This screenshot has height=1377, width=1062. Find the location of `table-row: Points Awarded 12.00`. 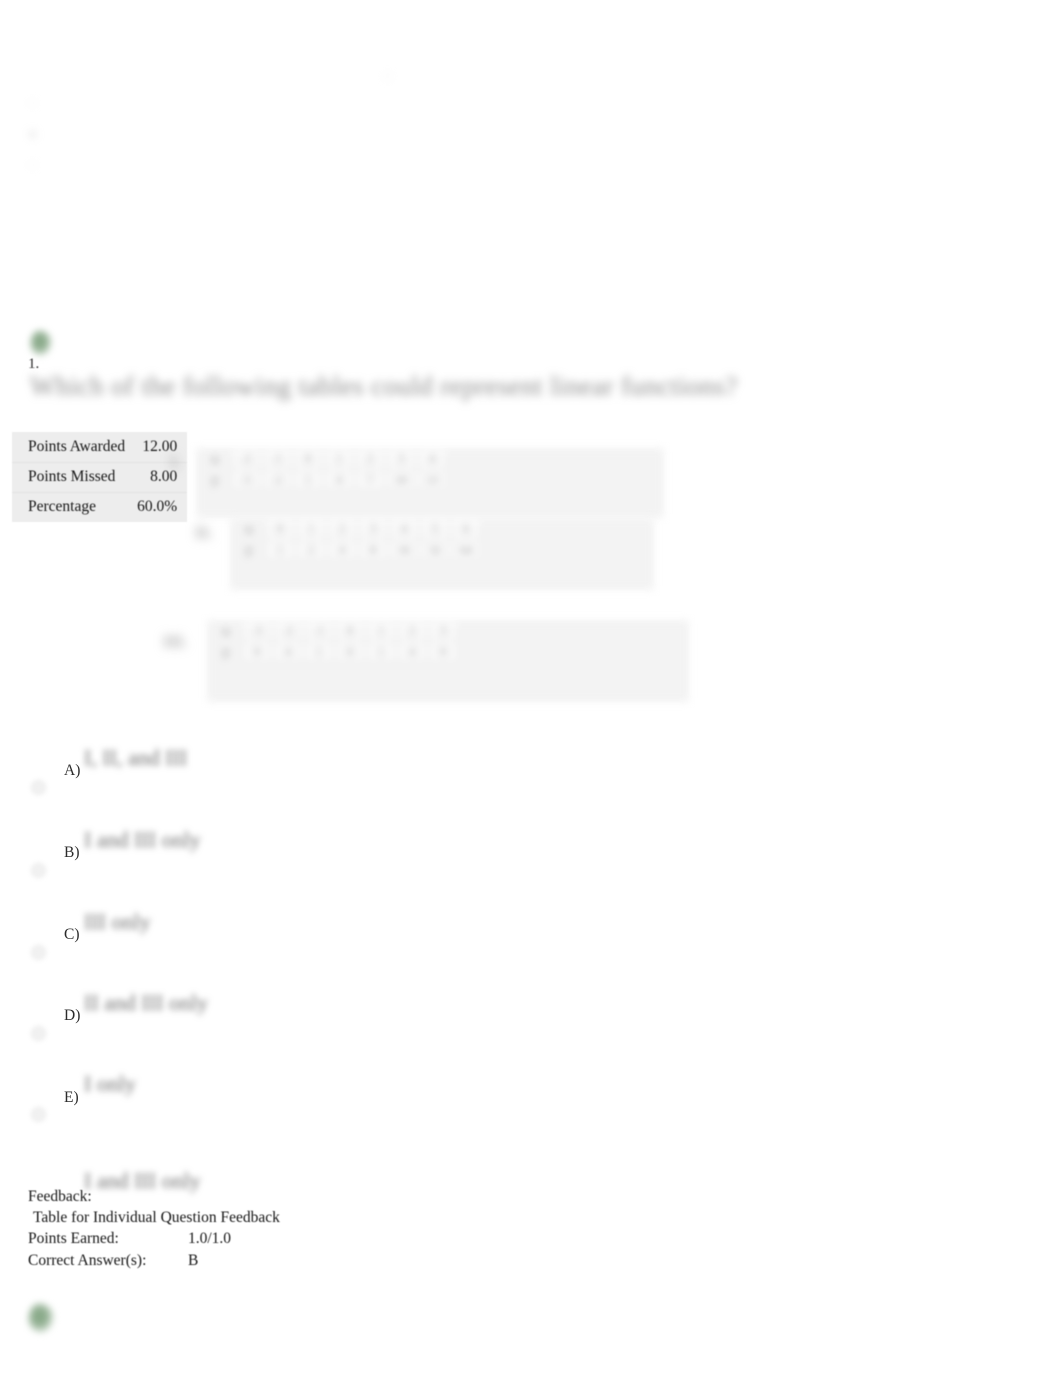

table-row: Points Awarded 12.00 is located at coordinates (100, 447).